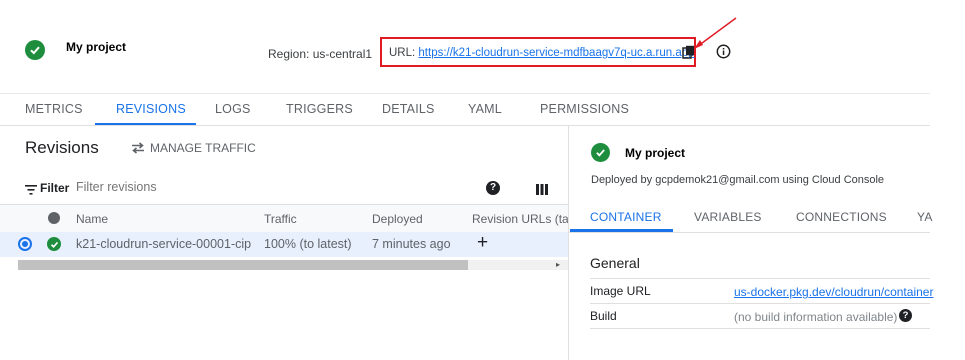 The image size is (965, 360). I want to click on image-url-label: Image URL, so click(620, 291).